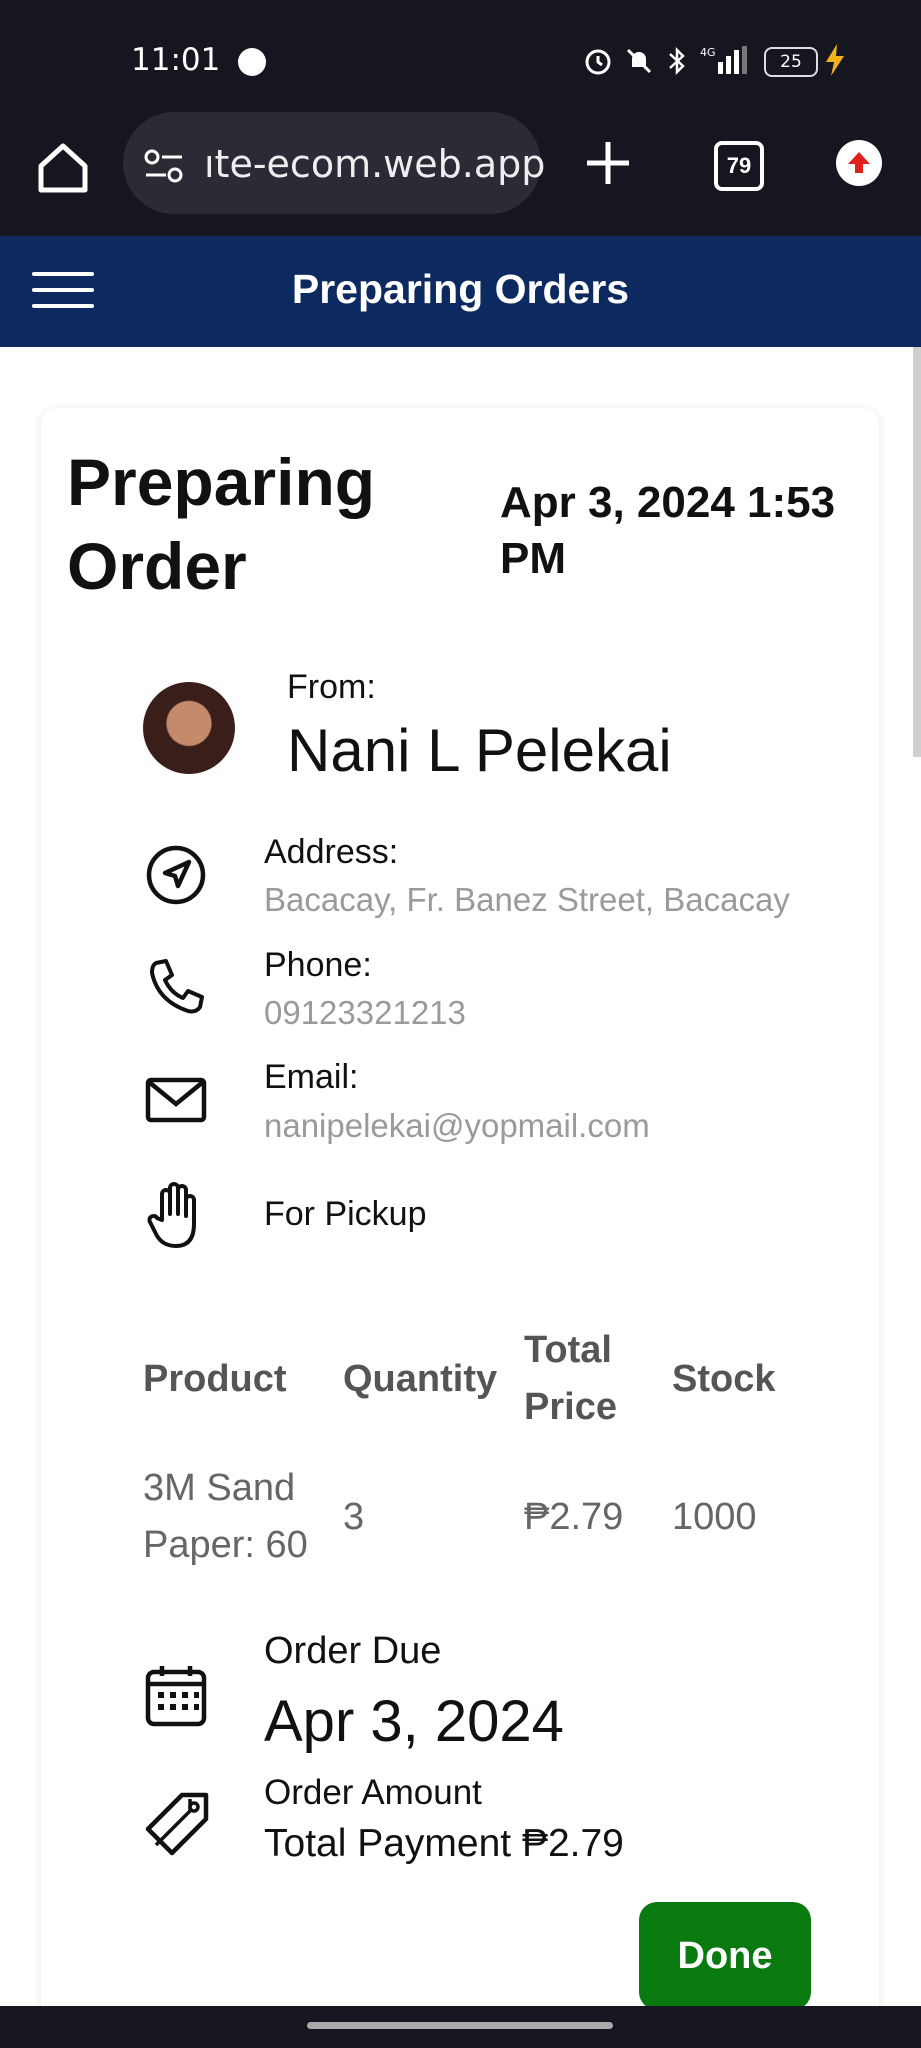 The width and height of the screenshot is (921, 2048). What do you see at coordinates (171, 1215) in the screenshot?
I see `hand-icon` at bounding box center [171, 1215].